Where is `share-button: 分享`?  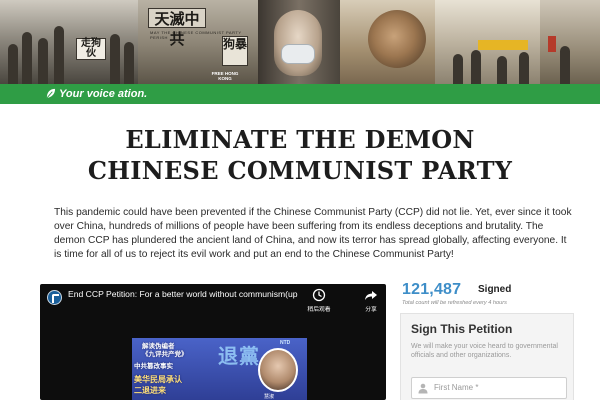
share-button: 分享 is located at coordinates (370, 300).